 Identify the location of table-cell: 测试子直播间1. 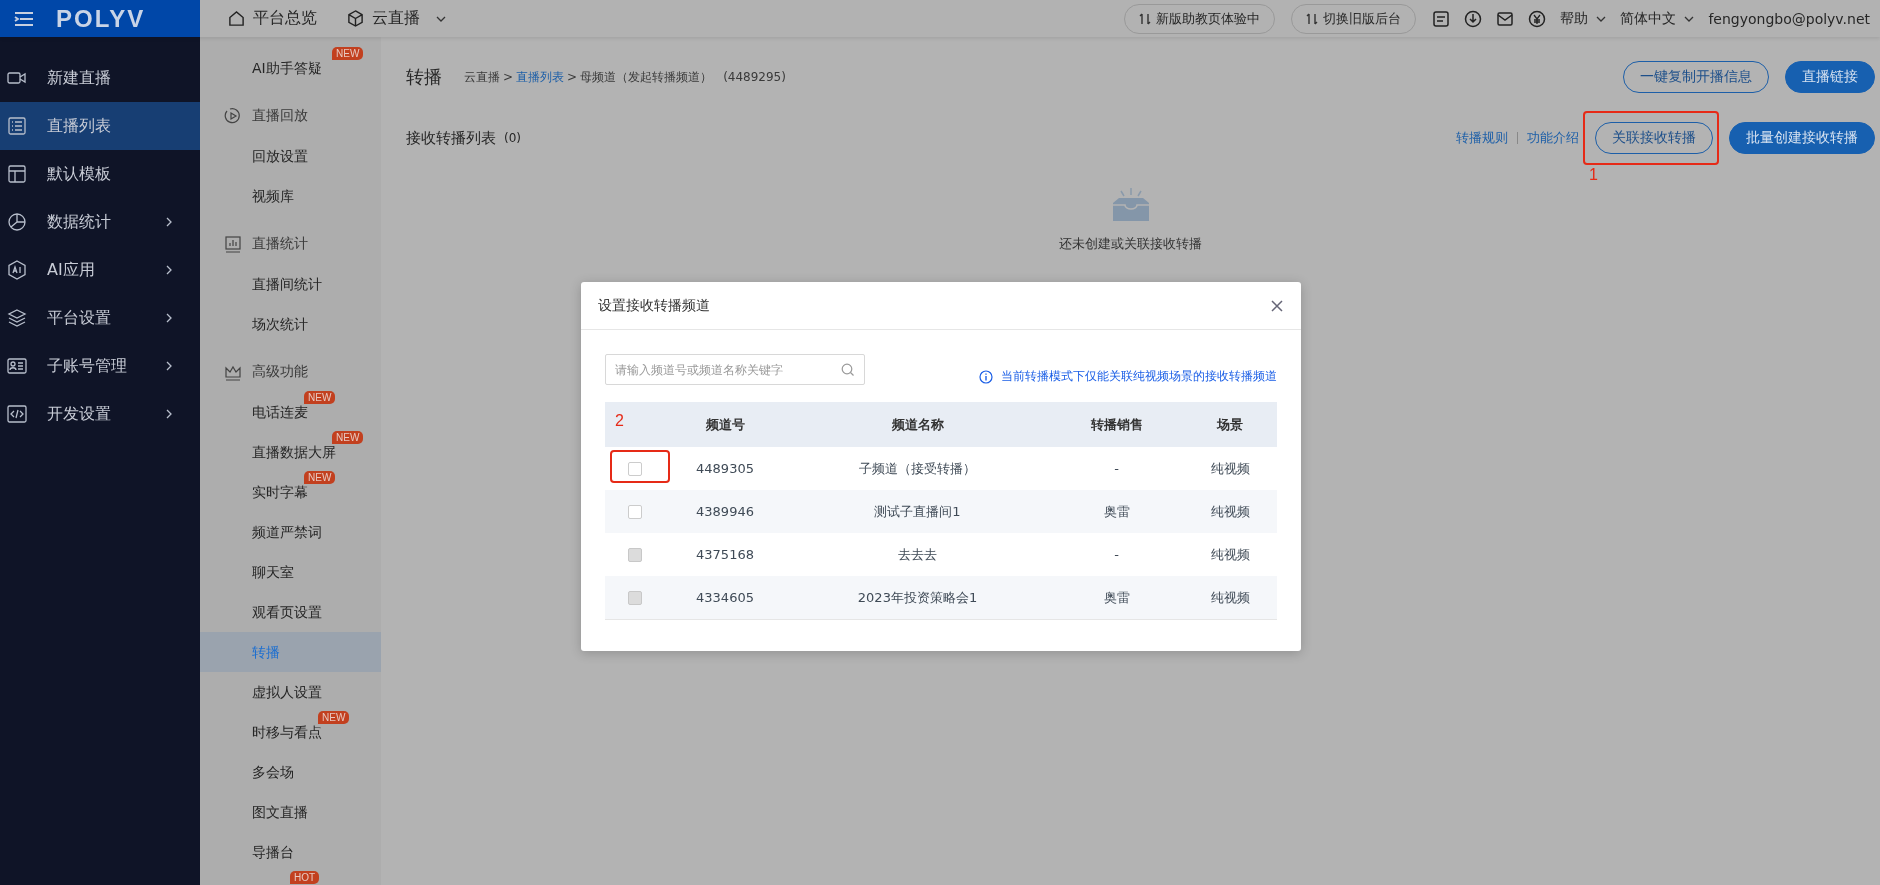
(917, 511).